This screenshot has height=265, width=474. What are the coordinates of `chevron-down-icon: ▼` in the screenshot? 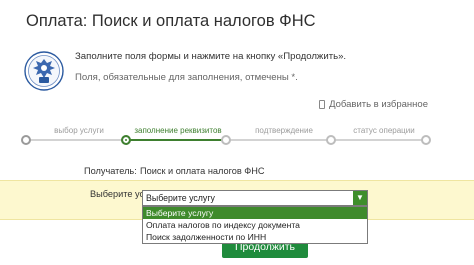 It's located at (360, 198).